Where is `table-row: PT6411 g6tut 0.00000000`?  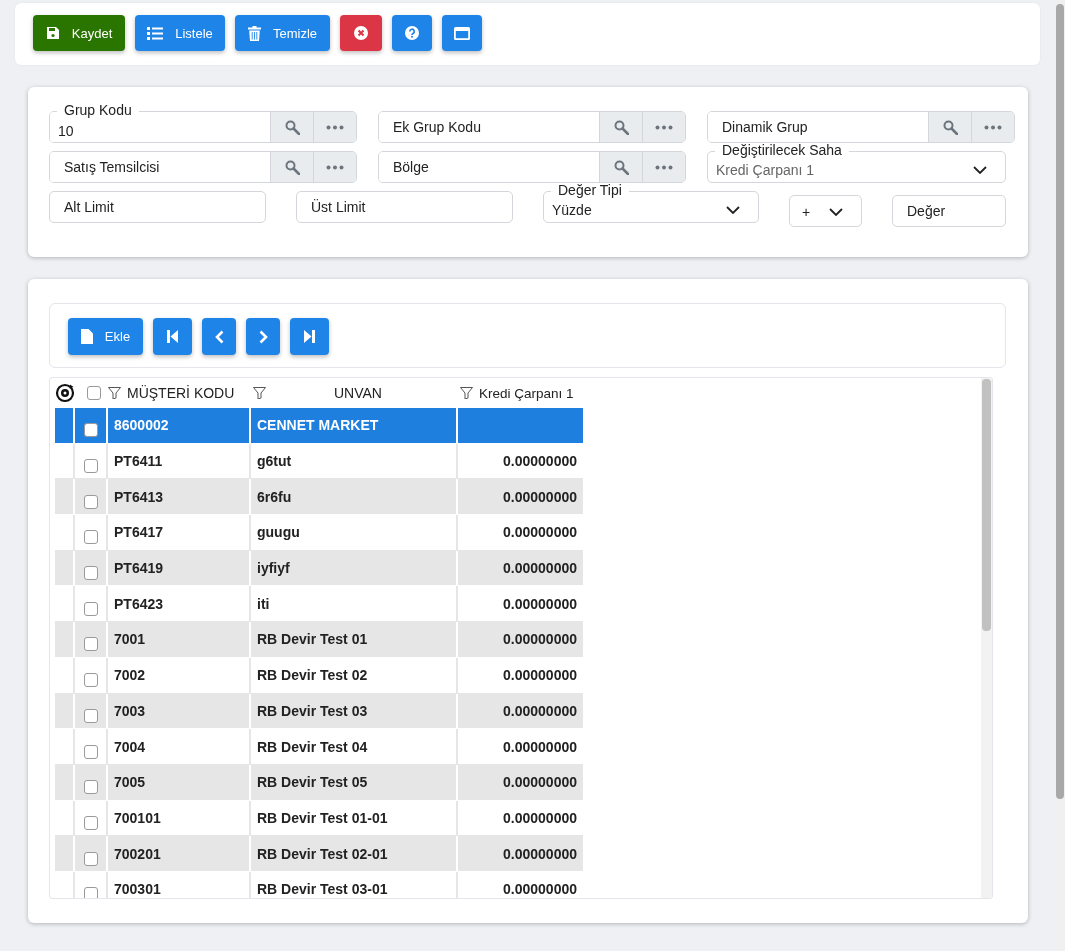 table-row: PT6411 g6tut 0.00000000 is located at coordinates (319, 461).